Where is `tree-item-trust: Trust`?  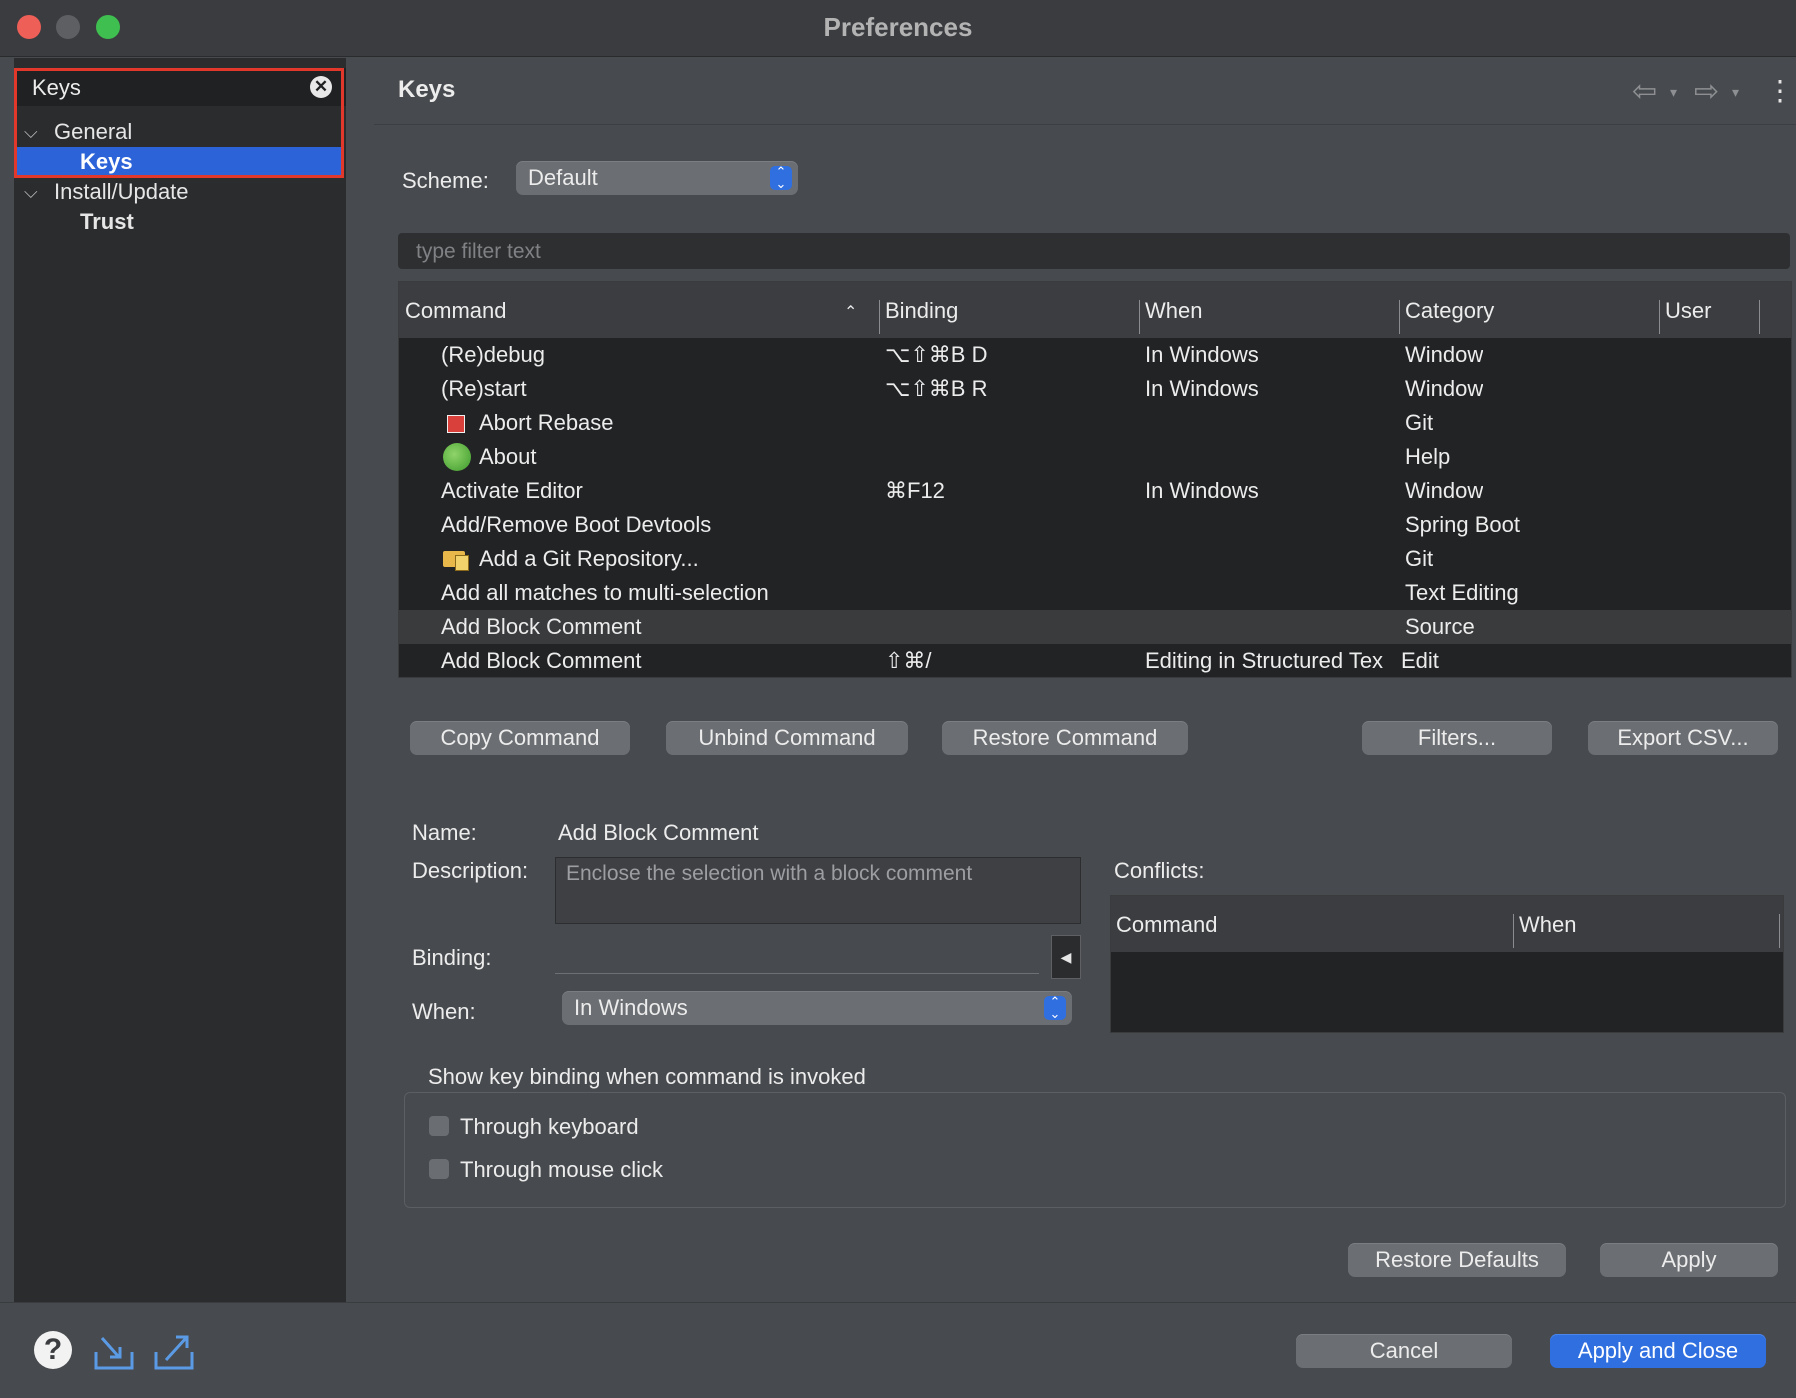 tree-item-trust: Trust is located at coordinates (180, 222).